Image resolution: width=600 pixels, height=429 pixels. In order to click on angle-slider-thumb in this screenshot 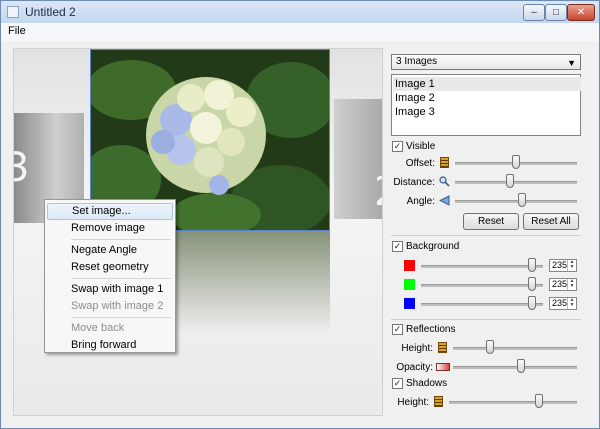, I will do `click(522, 200)`.